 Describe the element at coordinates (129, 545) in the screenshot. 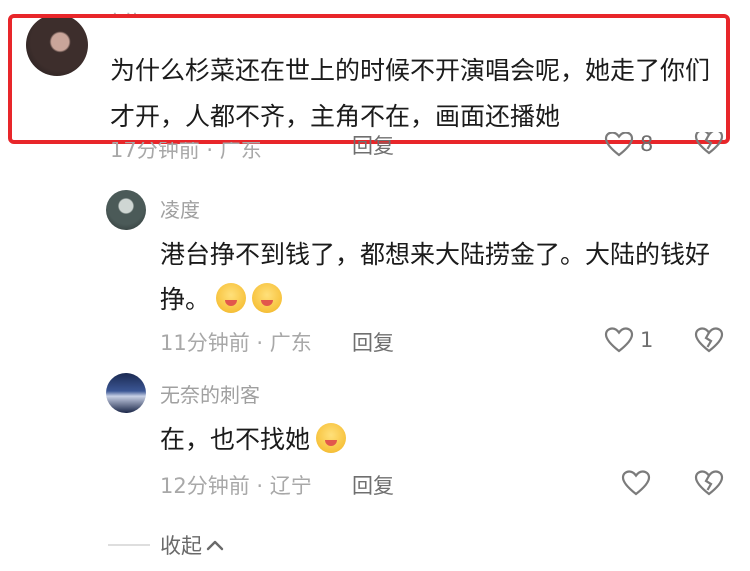

I see `divider` at that location.